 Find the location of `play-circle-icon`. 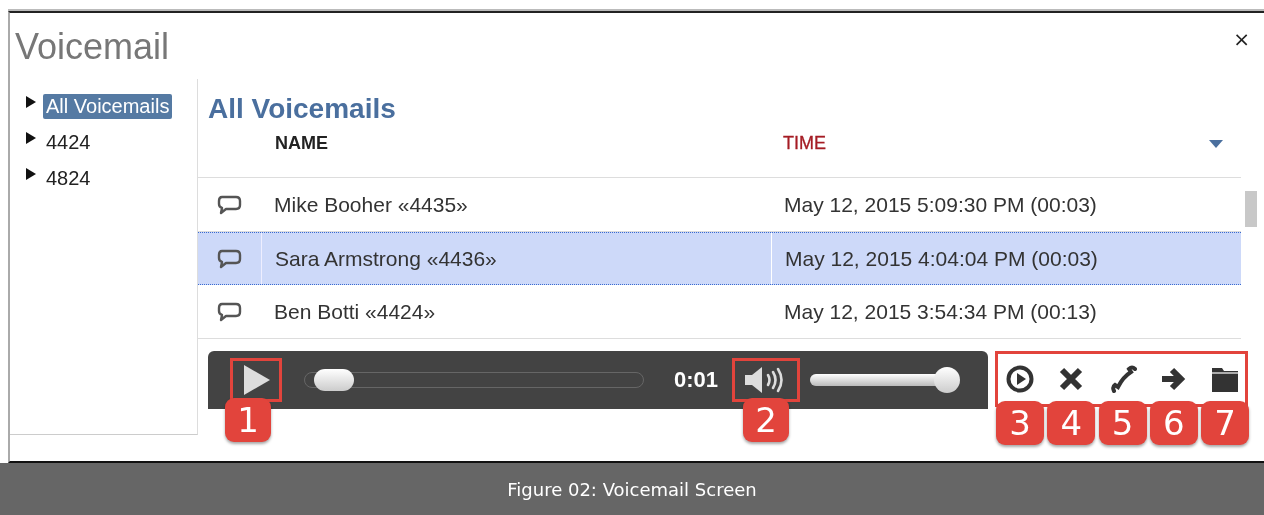

play-circle-icon is located at coordinates (1020, 379).